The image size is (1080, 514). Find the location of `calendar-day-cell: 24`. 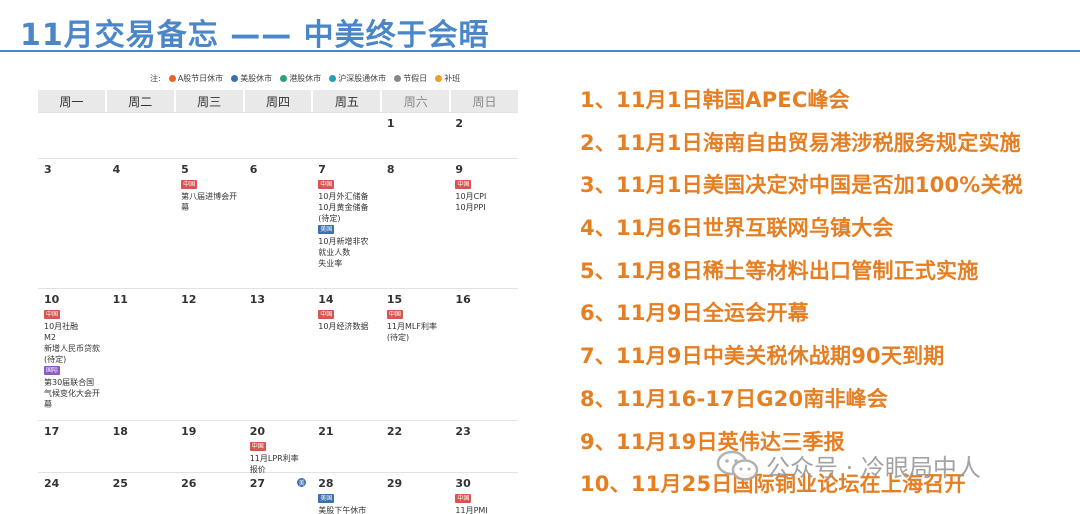

calendar-day-cell: 24 is located at coordinates (72, 493).